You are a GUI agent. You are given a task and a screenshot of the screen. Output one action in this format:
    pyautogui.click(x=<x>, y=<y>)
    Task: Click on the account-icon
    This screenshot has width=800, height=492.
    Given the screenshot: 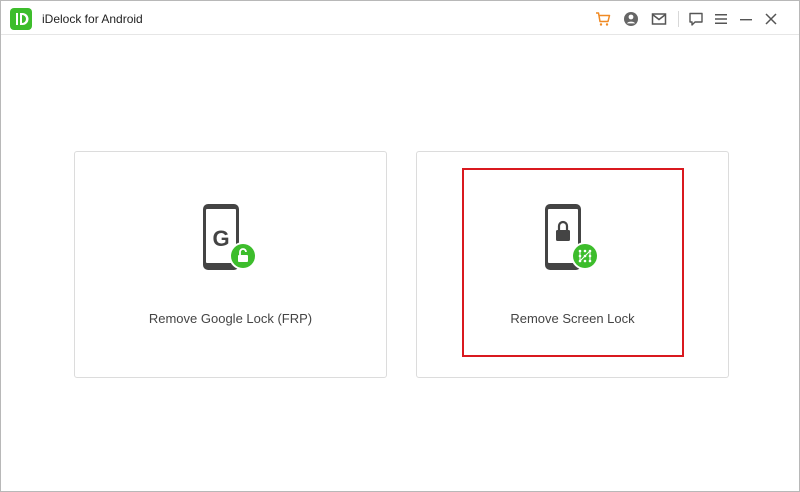 What is the action you would take?
    pyautogui.click(x=631, y=19)
    